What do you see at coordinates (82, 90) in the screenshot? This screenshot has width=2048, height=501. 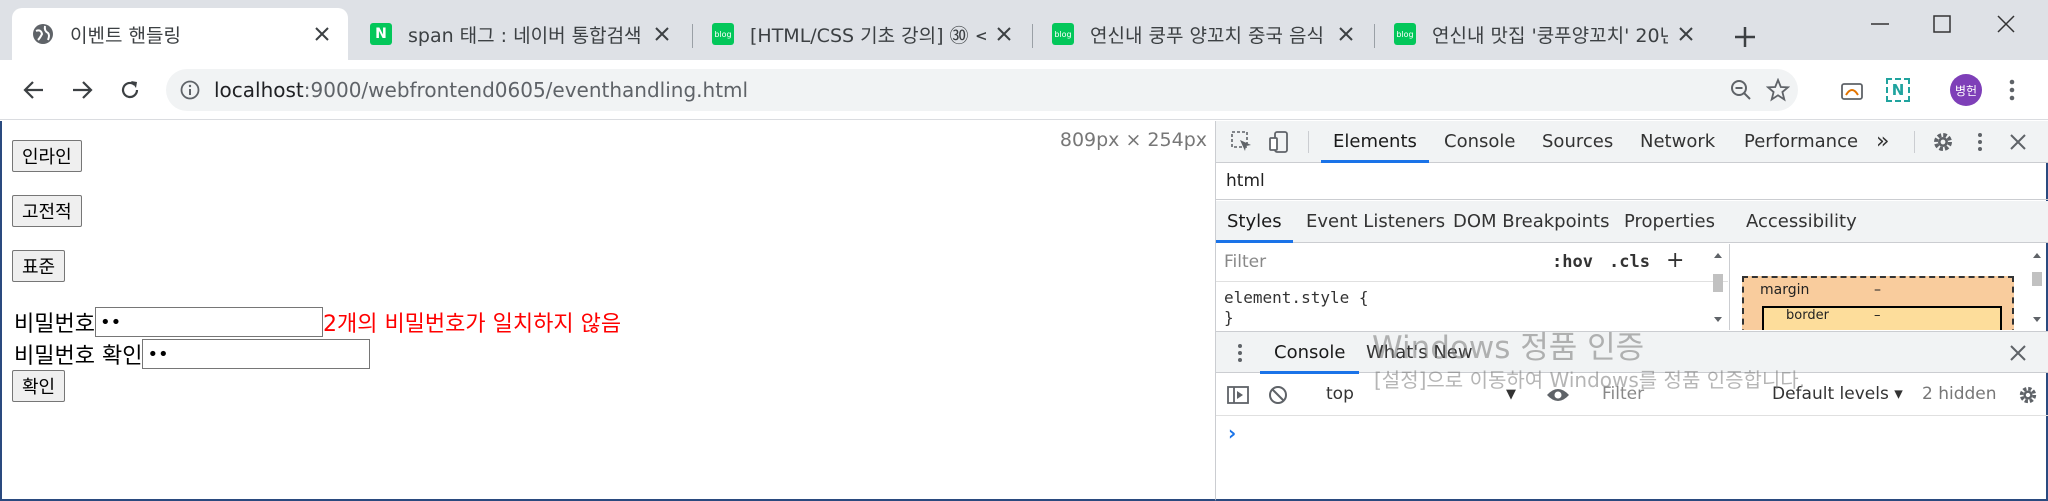 I see `forward-arrow-icon` at bounding box center [82, 90].